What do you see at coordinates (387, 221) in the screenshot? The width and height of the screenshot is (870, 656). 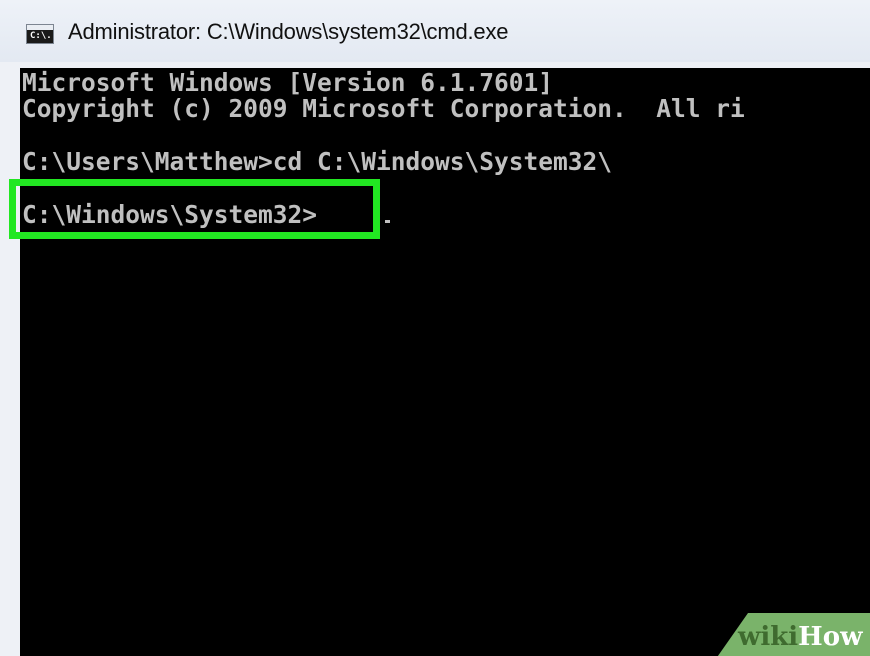 I see `text-cursor` at bounding box center [387, 221].